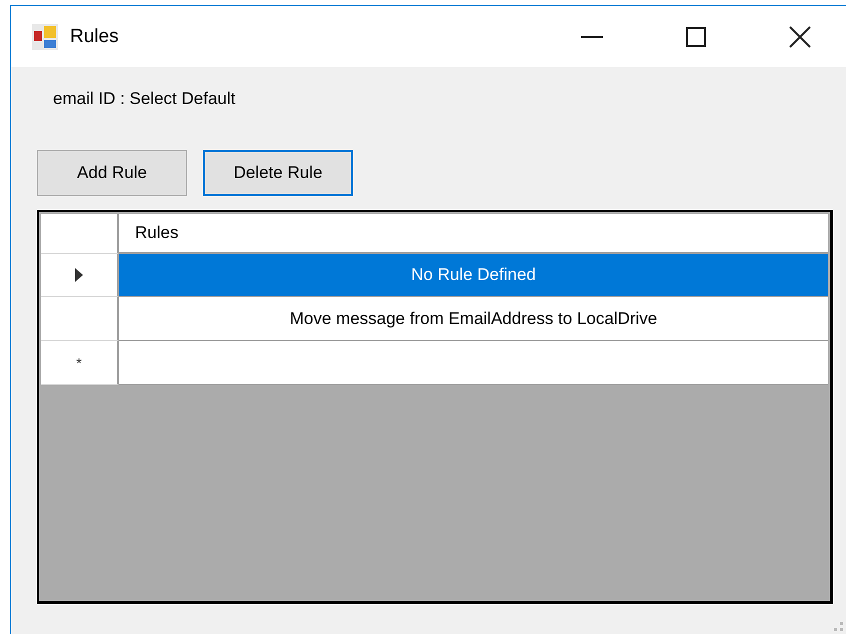 This screenshot has width=846, height=634. I want to click on close-icon, so click(800, 37).